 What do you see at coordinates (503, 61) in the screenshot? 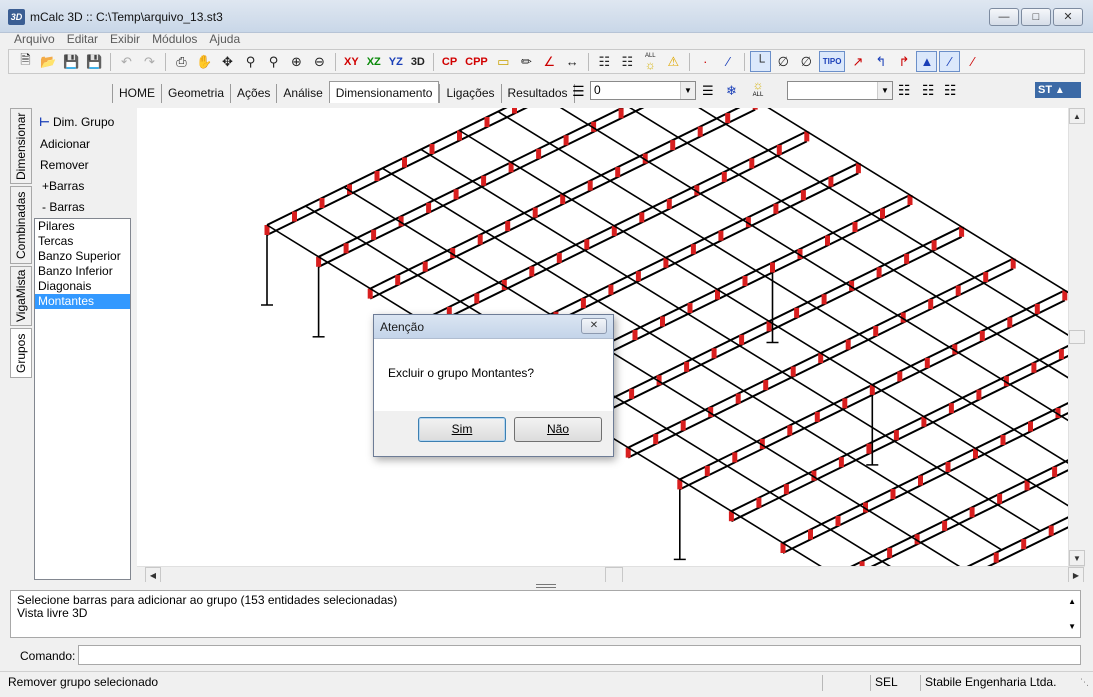
I see `eraser-icon: ▭` at bounding box center [503, 61].